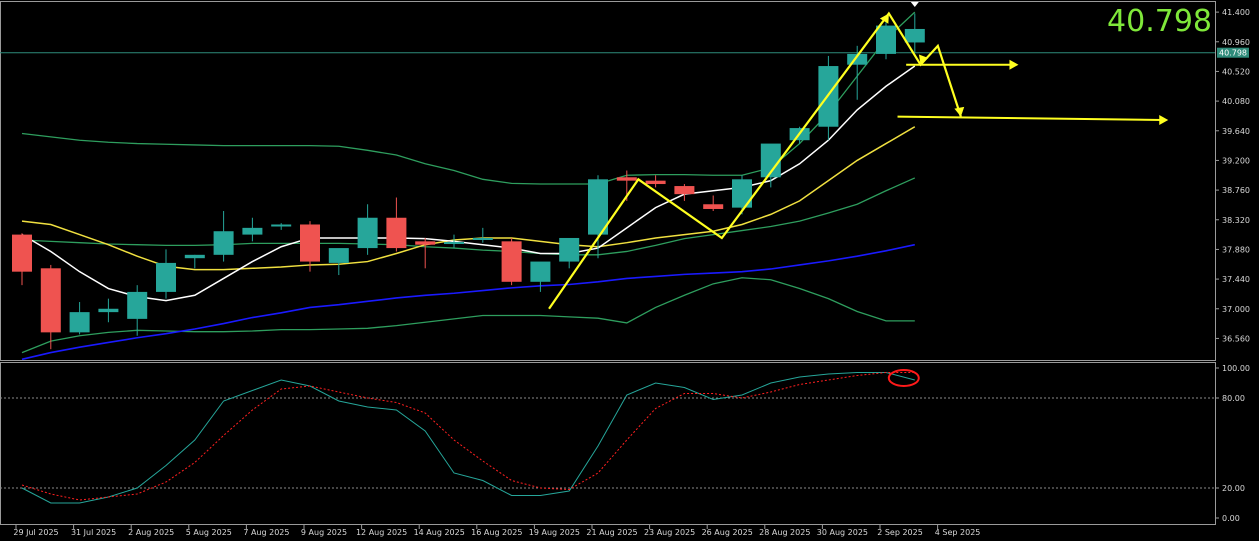 The image size is (1259, 541). What do you see at coordinates (266, 532) in the screenshot?
I see `date-label: 7 Aug 2025` at bounding box center [266, 532].